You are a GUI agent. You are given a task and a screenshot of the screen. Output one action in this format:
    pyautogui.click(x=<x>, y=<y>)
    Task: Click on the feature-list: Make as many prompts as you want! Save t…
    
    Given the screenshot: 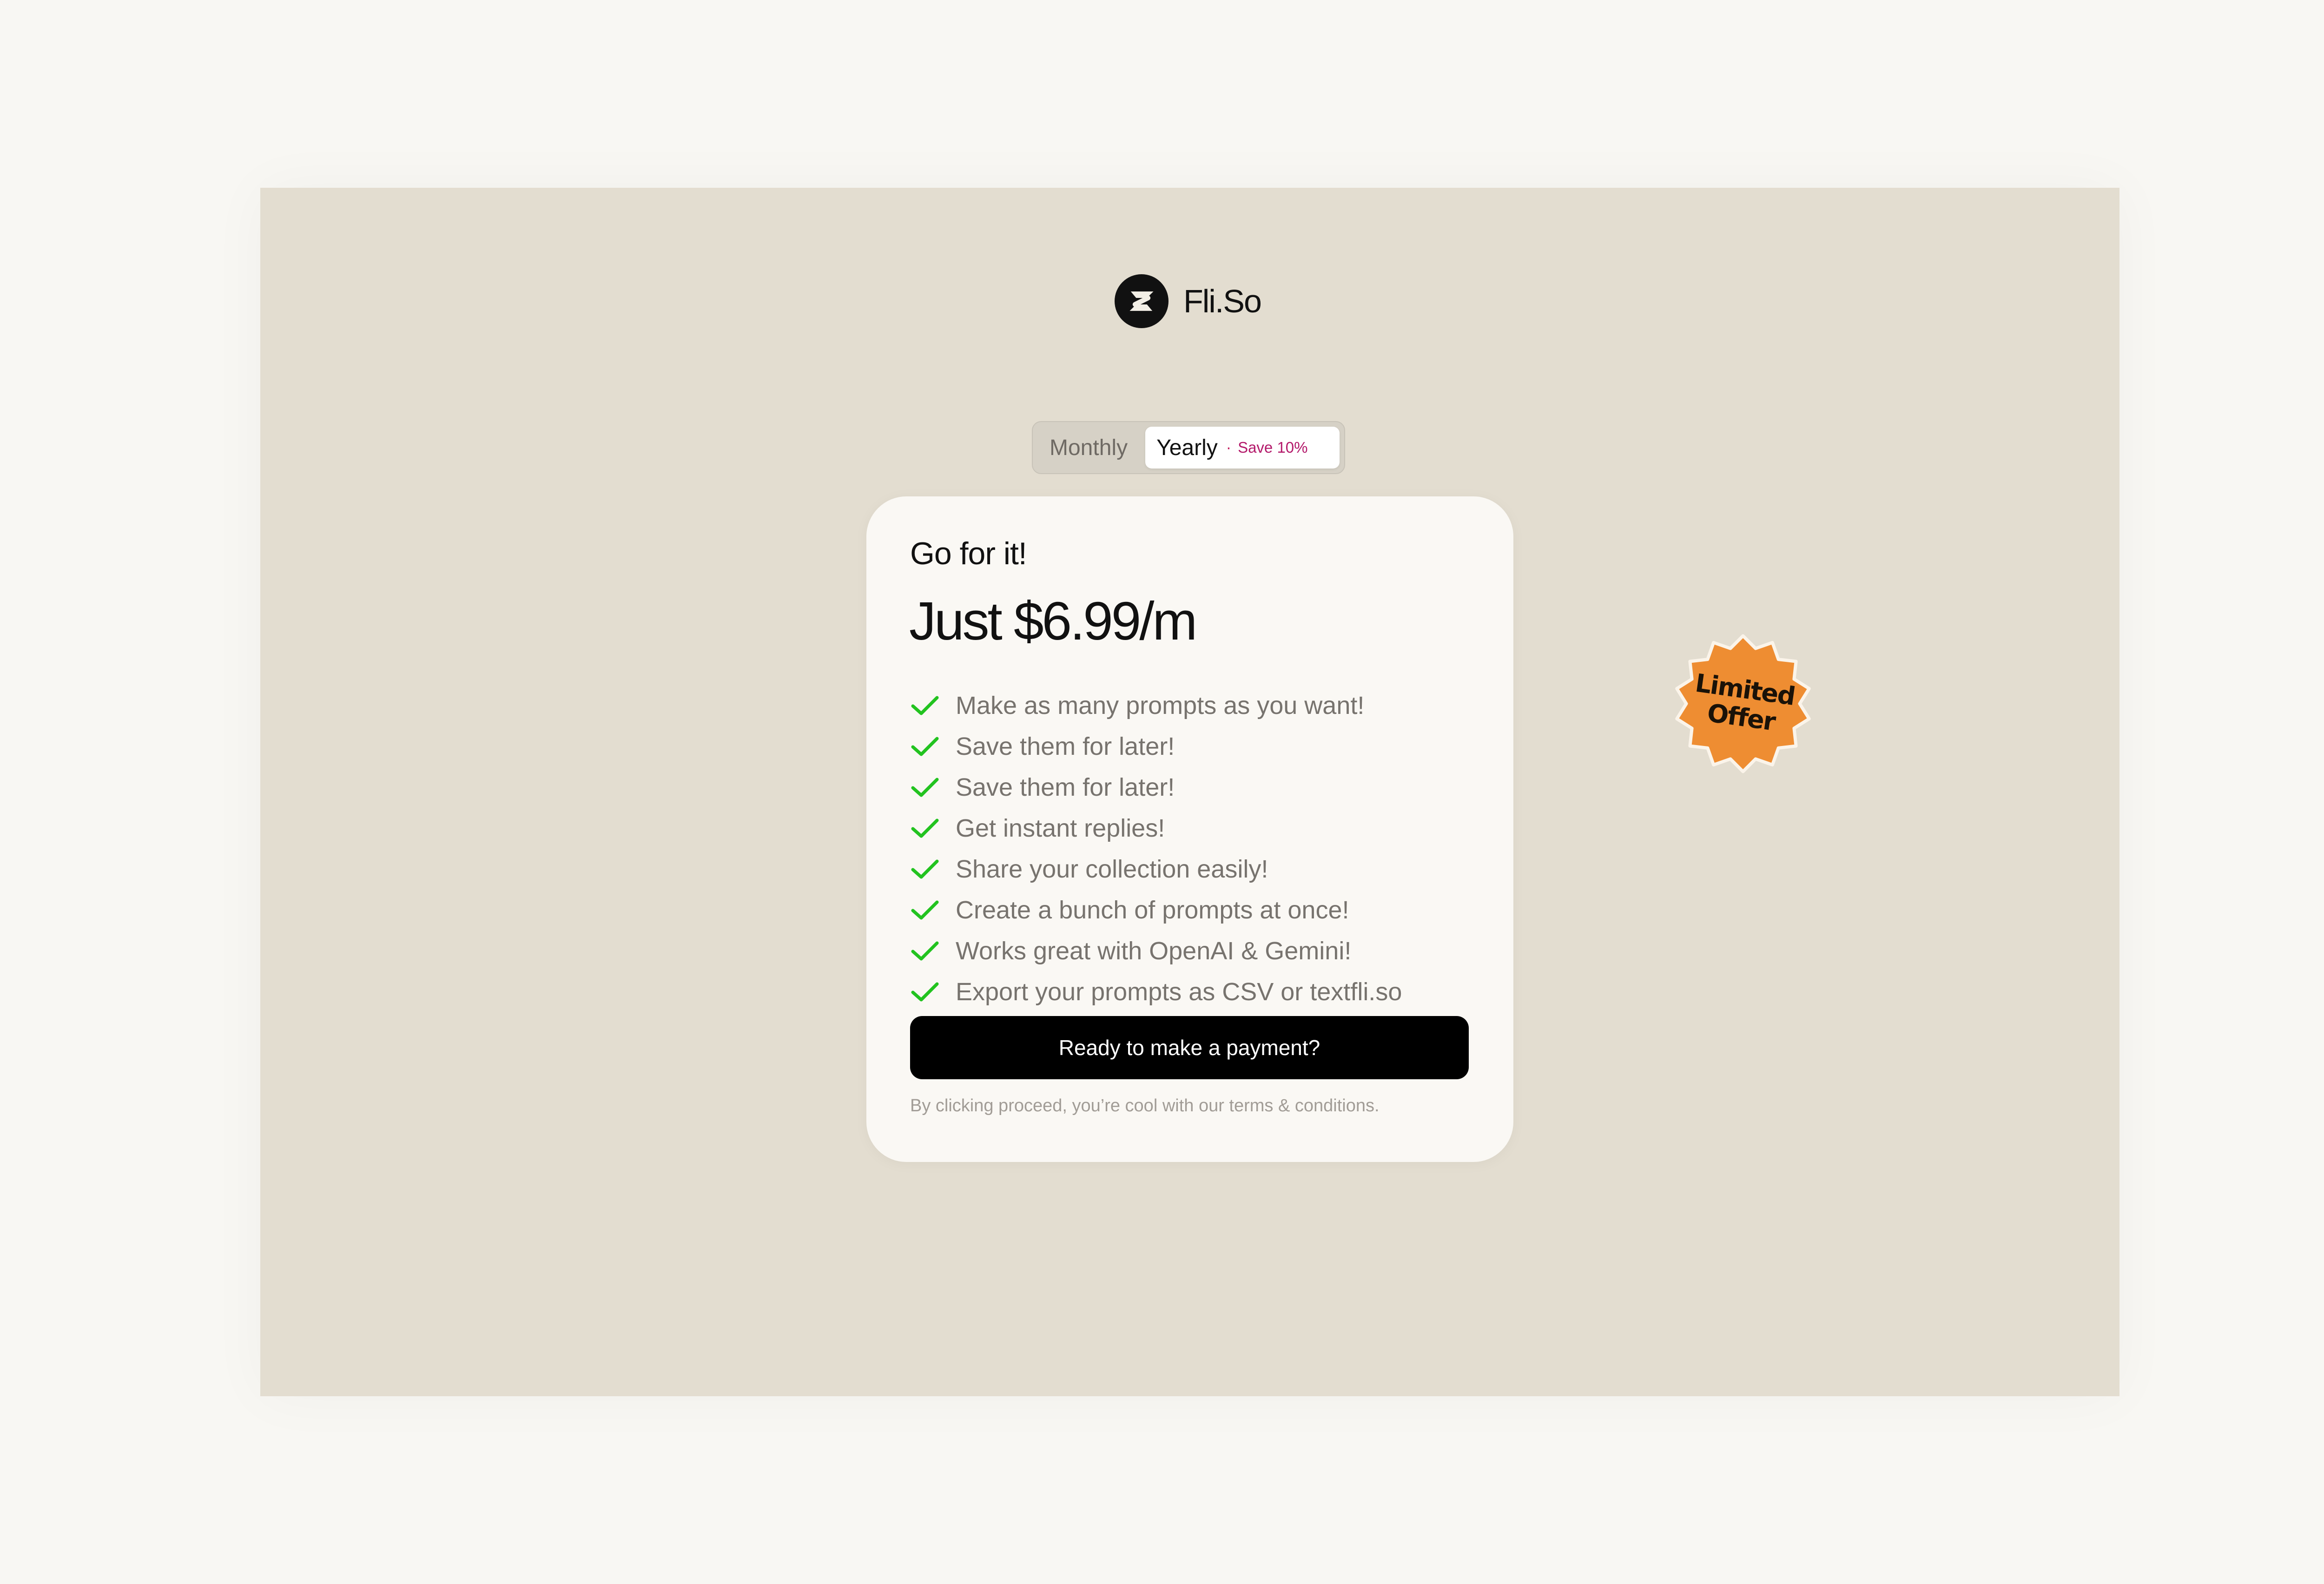 What is the action you would take?
    pyautogui.click(x=1156, y=848)
    